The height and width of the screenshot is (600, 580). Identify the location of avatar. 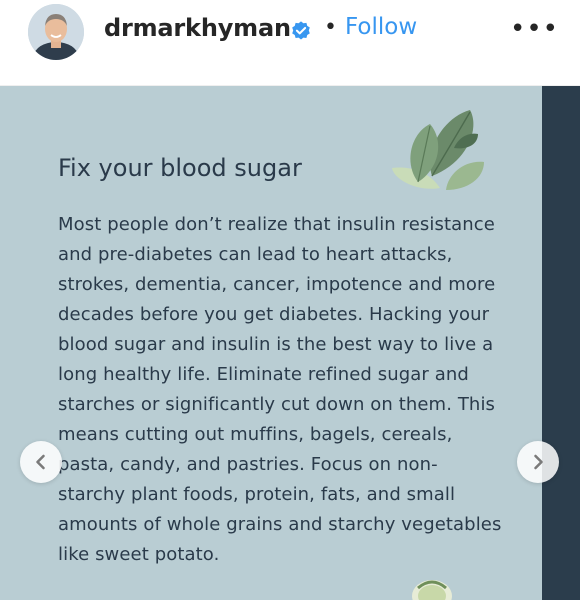
(56, 32).